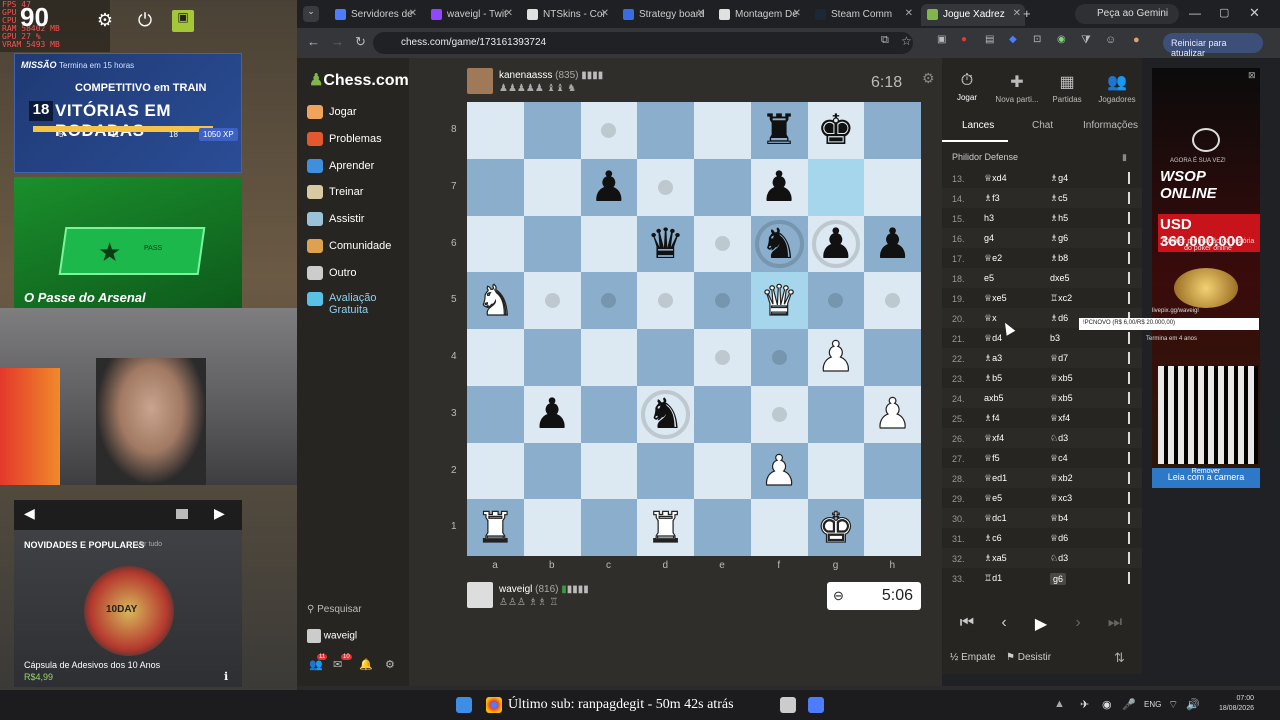 This screenshot has height=720, width=1280. What do you see at coordinates (722, 471) in the screenshot?
I see `square-e2` at bounding box center [722, 471].